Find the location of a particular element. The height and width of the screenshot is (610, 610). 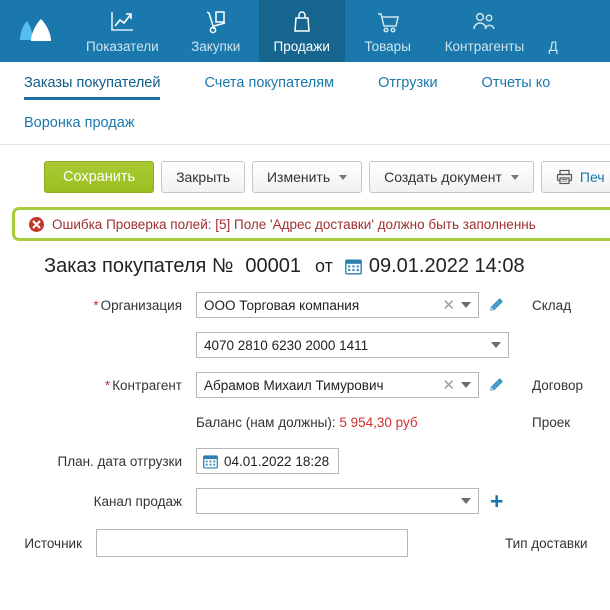

print-button: Печ is located at coordinates (575, 177).